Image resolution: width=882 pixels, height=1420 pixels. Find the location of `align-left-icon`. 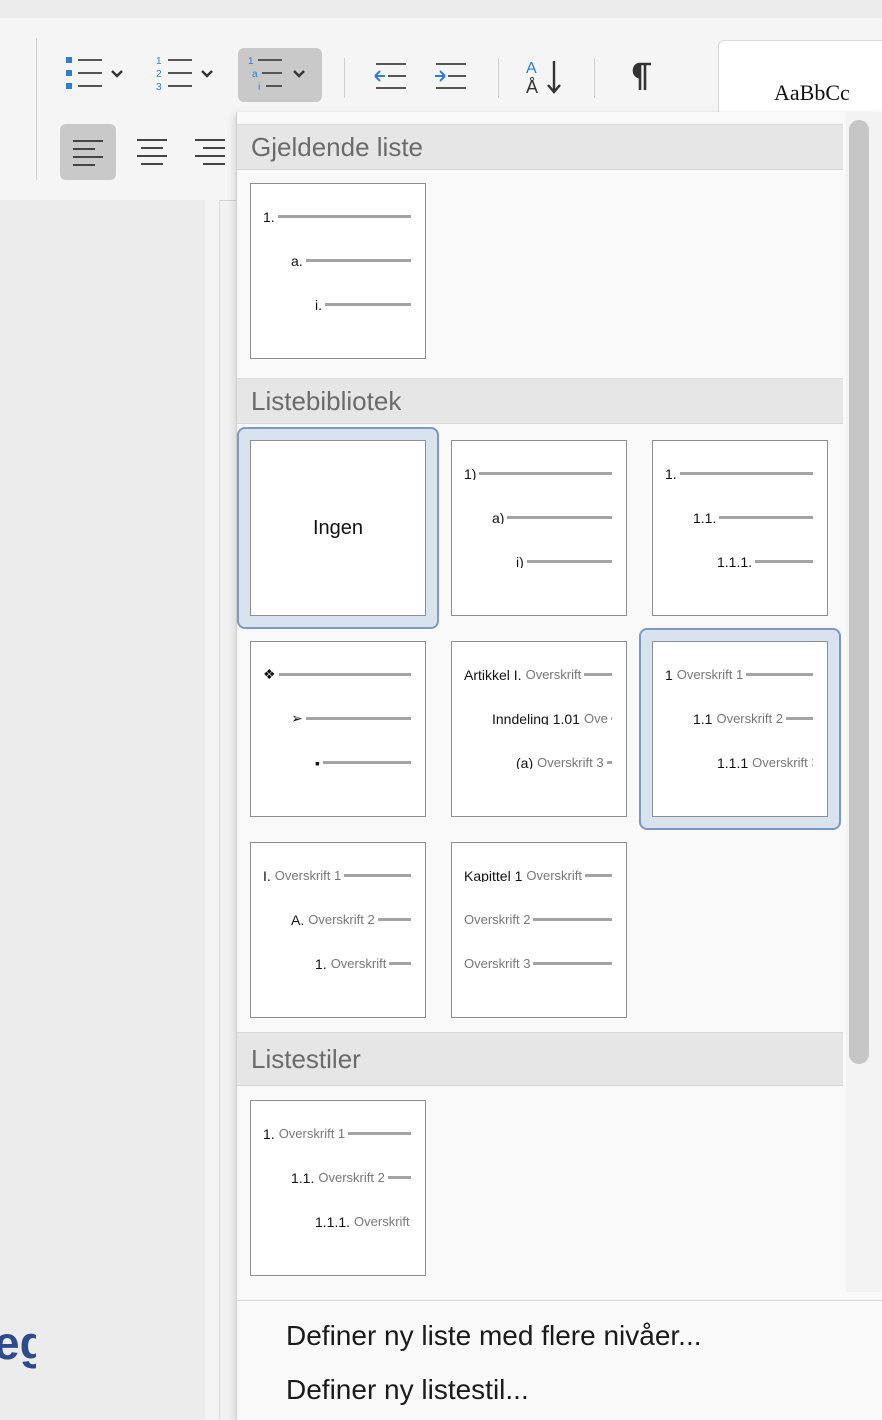

align-left-icon is located at coordinates (88, 152).